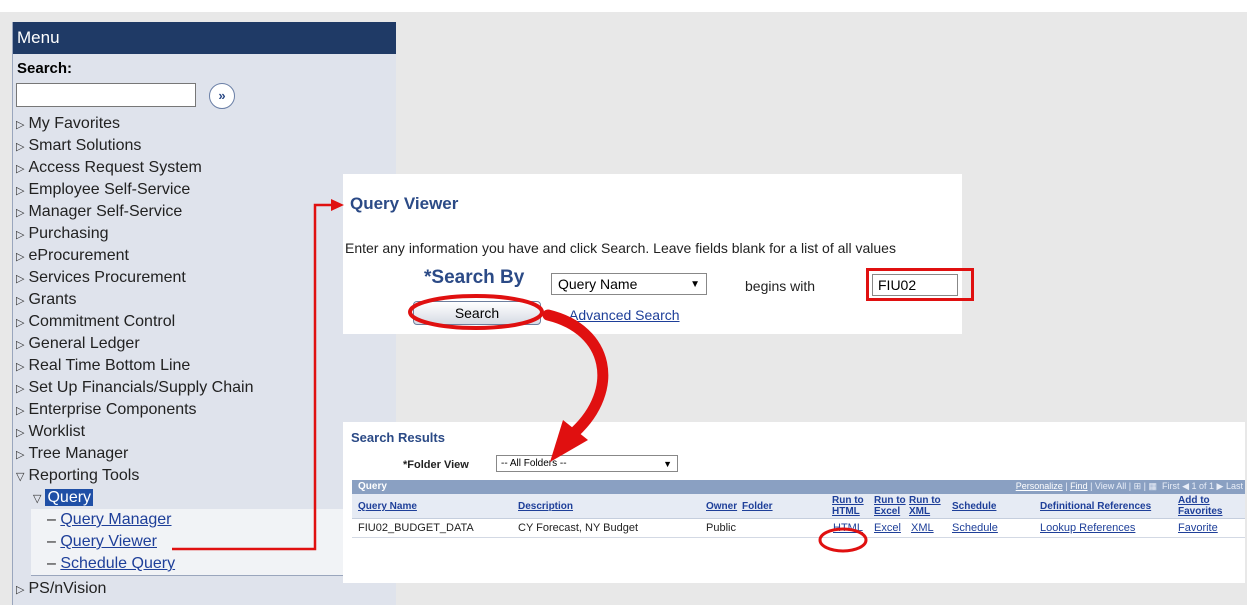 The image size is (1247, 605). What do you see at coordinates (337, 205) in the screenshot?
I see `connector-arrowhead` at bounding box center [337, 205].